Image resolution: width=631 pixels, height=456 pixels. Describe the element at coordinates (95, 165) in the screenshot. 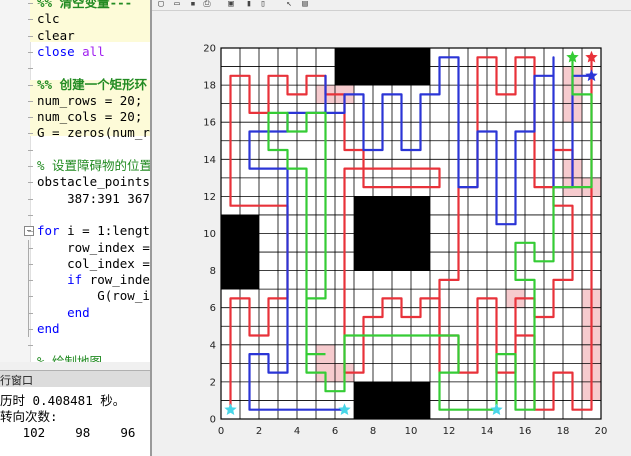

I see `code-line: % 设置障碍物的位置` at that location.